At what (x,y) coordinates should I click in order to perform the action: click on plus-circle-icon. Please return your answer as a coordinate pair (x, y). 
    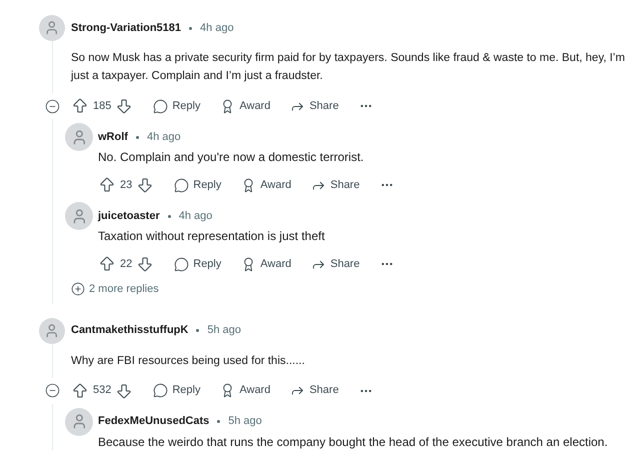
    Looking at the image, I should click on (78, 289).